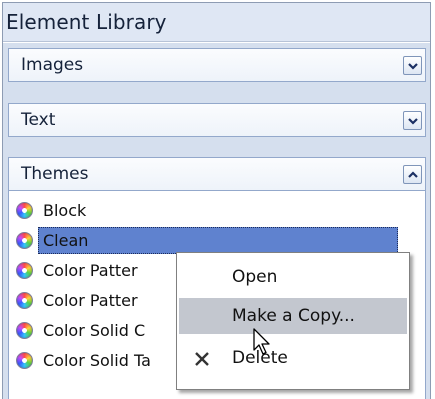 This screenshot has height=399, width=435. Describe the element at coordinates (217, 174) in the screenshot. I see `section-header-themes: Themes` at that location.